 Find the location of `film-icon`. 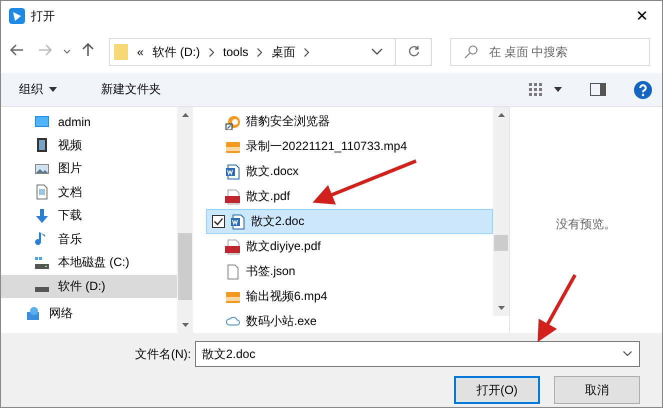

film-icon is located at coordinates (42, 145).